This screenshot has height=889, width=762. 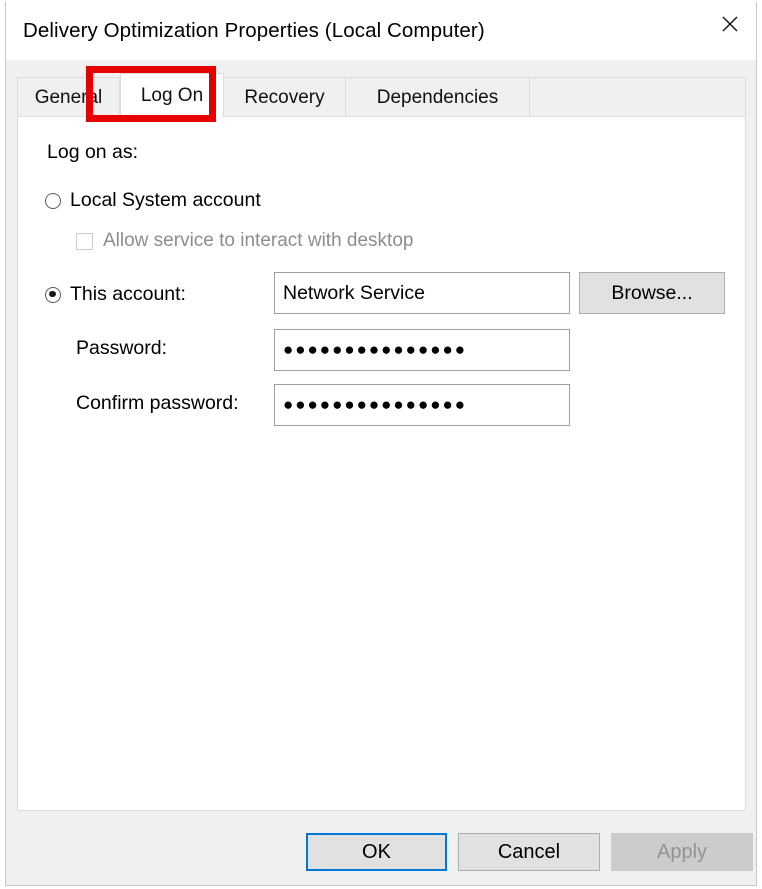 What do you see at coordinates (730, 24) in the screenshot?
I see `close-icon` at bounding box center [730, 24].